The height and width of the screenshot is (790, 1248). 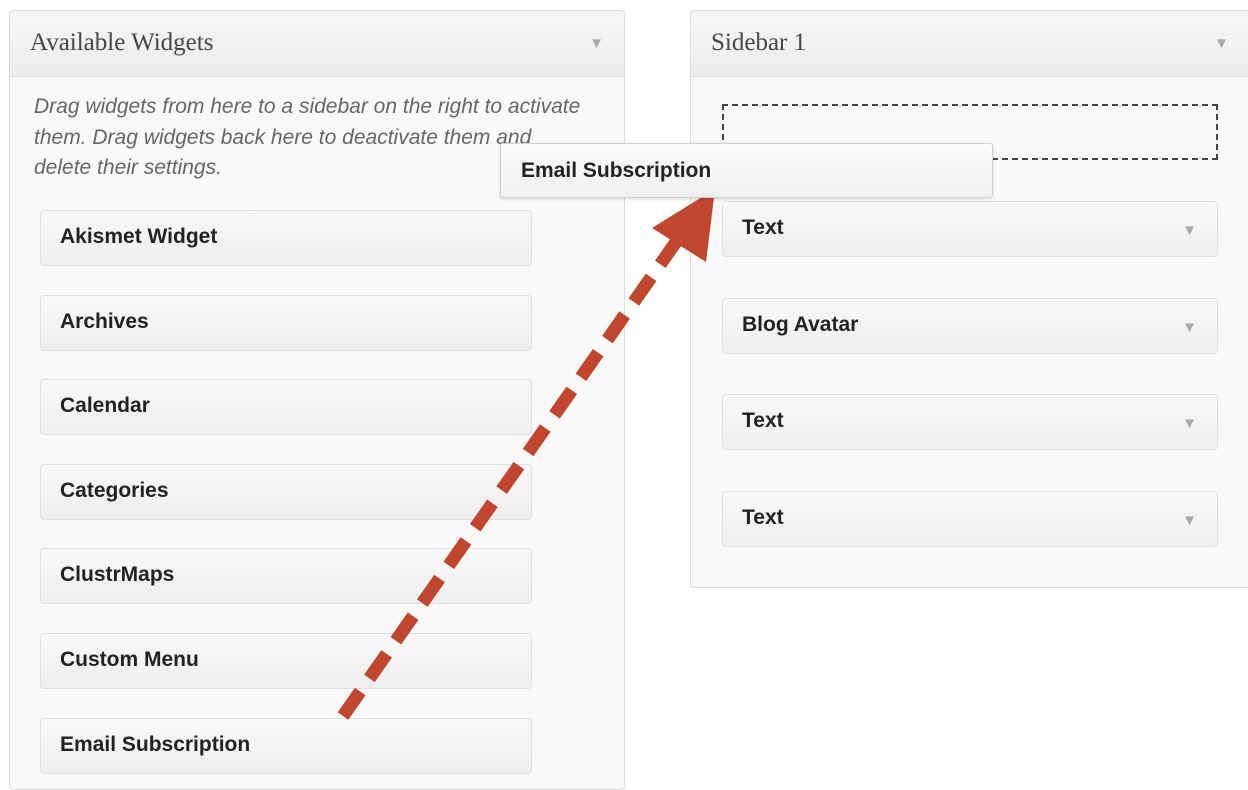 I want to click on dragging-widget-label: Email Subscription, so click(x=616, y=170).